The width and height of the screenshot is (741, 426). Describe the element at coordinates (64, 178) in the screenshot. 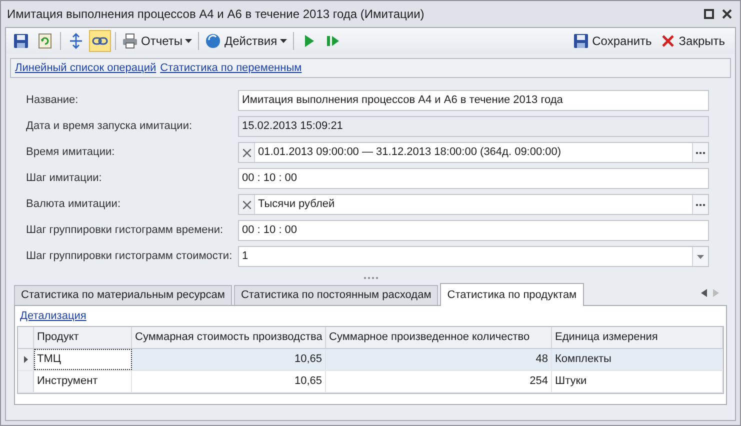

I see `field-label: Шаг имитации:` at that location.